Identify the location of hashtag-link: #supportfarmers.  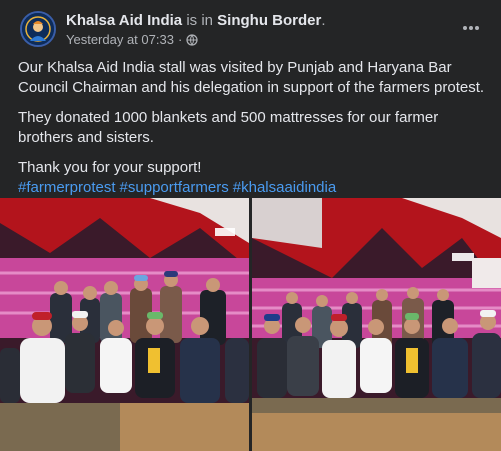
(174, 187).